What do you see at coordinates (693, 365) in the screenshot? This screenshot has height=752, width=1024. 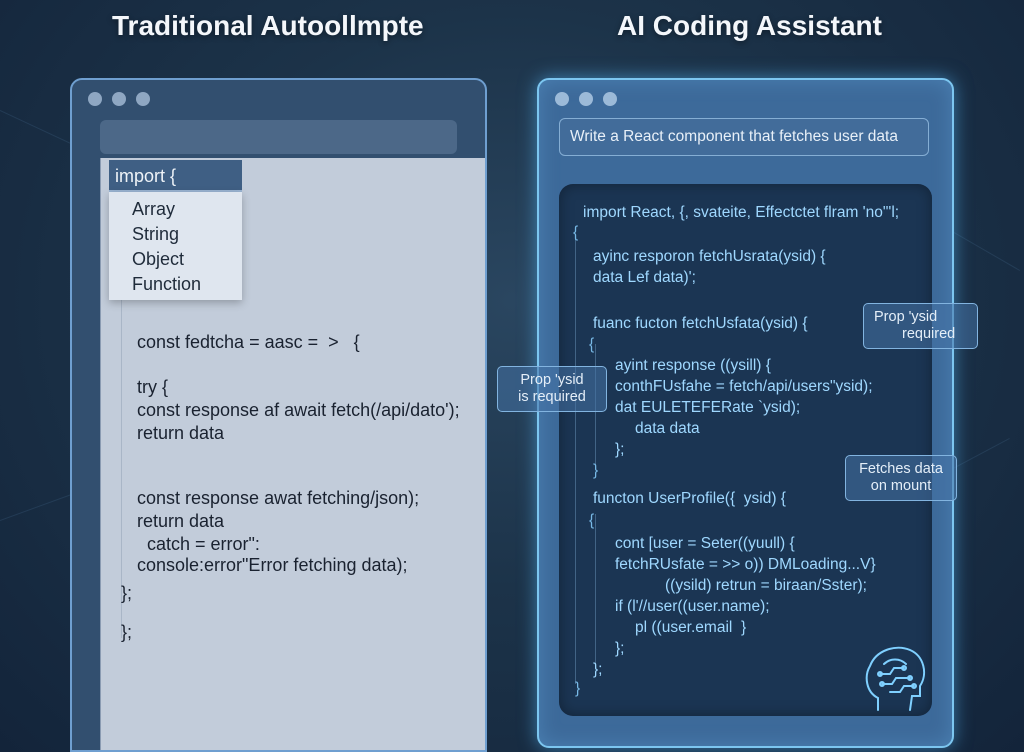 I see `code-line: ayint response ((ysill) {` at bounding box center [693, 365].